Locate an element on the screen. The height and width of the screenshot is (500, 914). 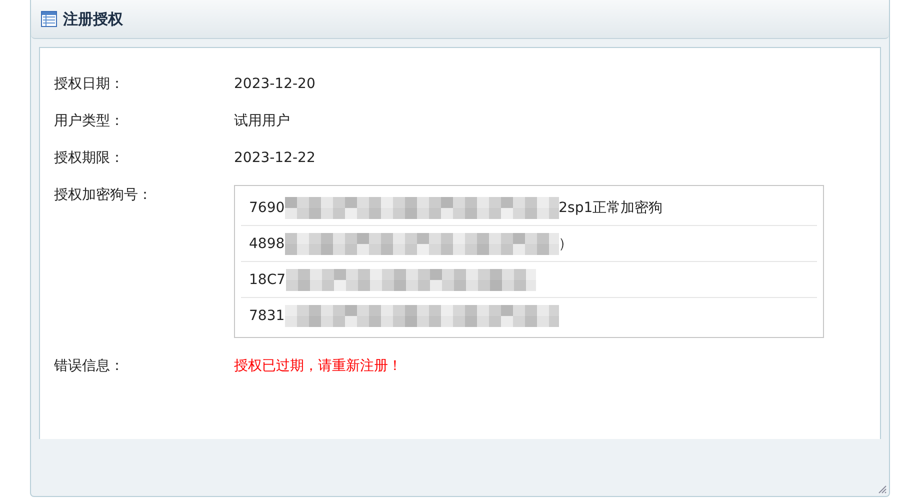
resize-grip-icon is located at coordinates (882, 489).